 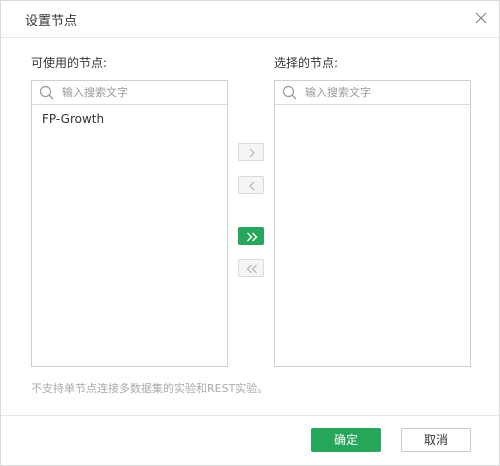 I want to click on selected-search-input, so click(x=380, y=92).